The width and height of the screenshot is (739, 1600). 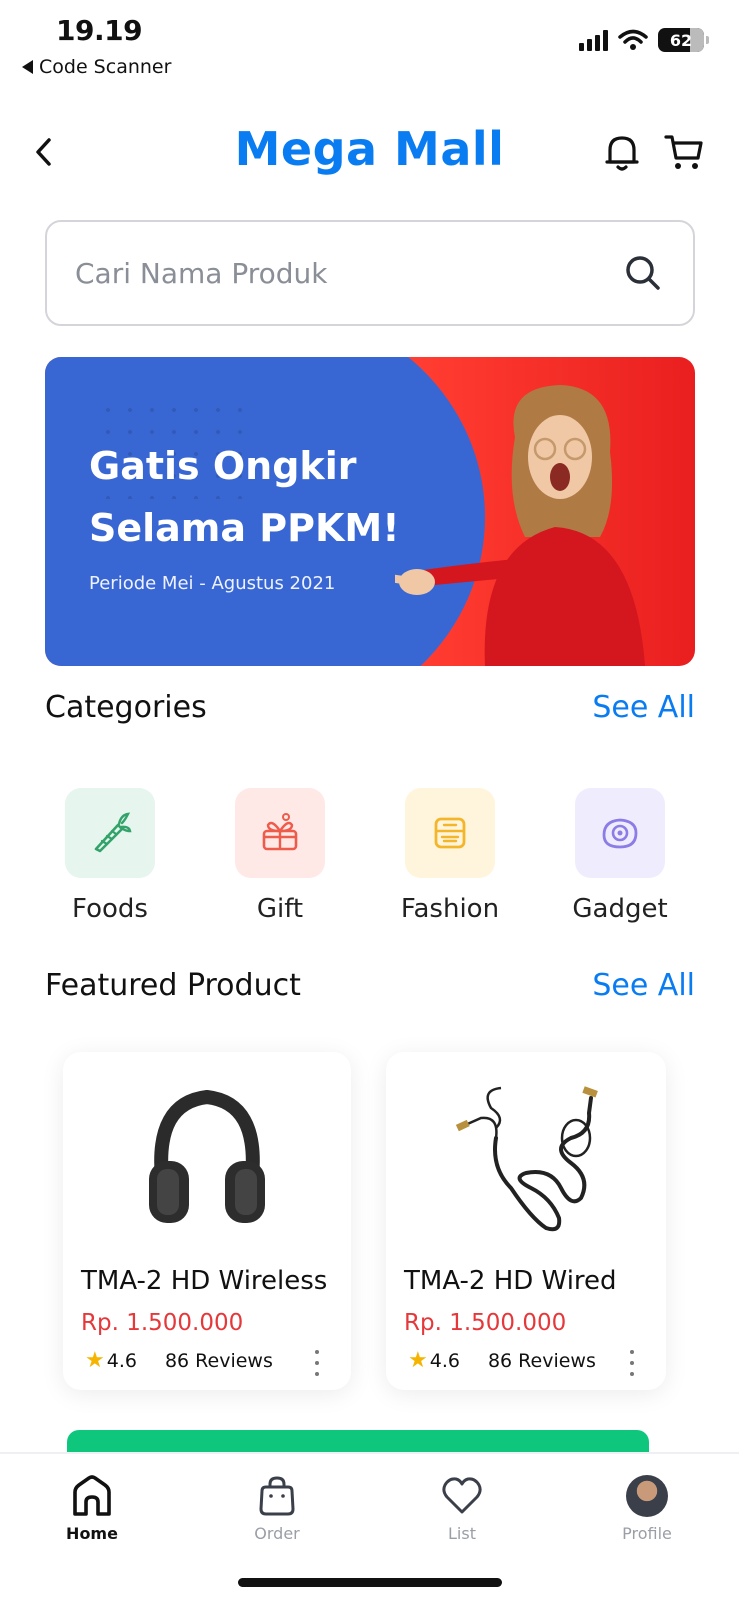 I want to click on headphones-icon, so click(x=207, y=1156).